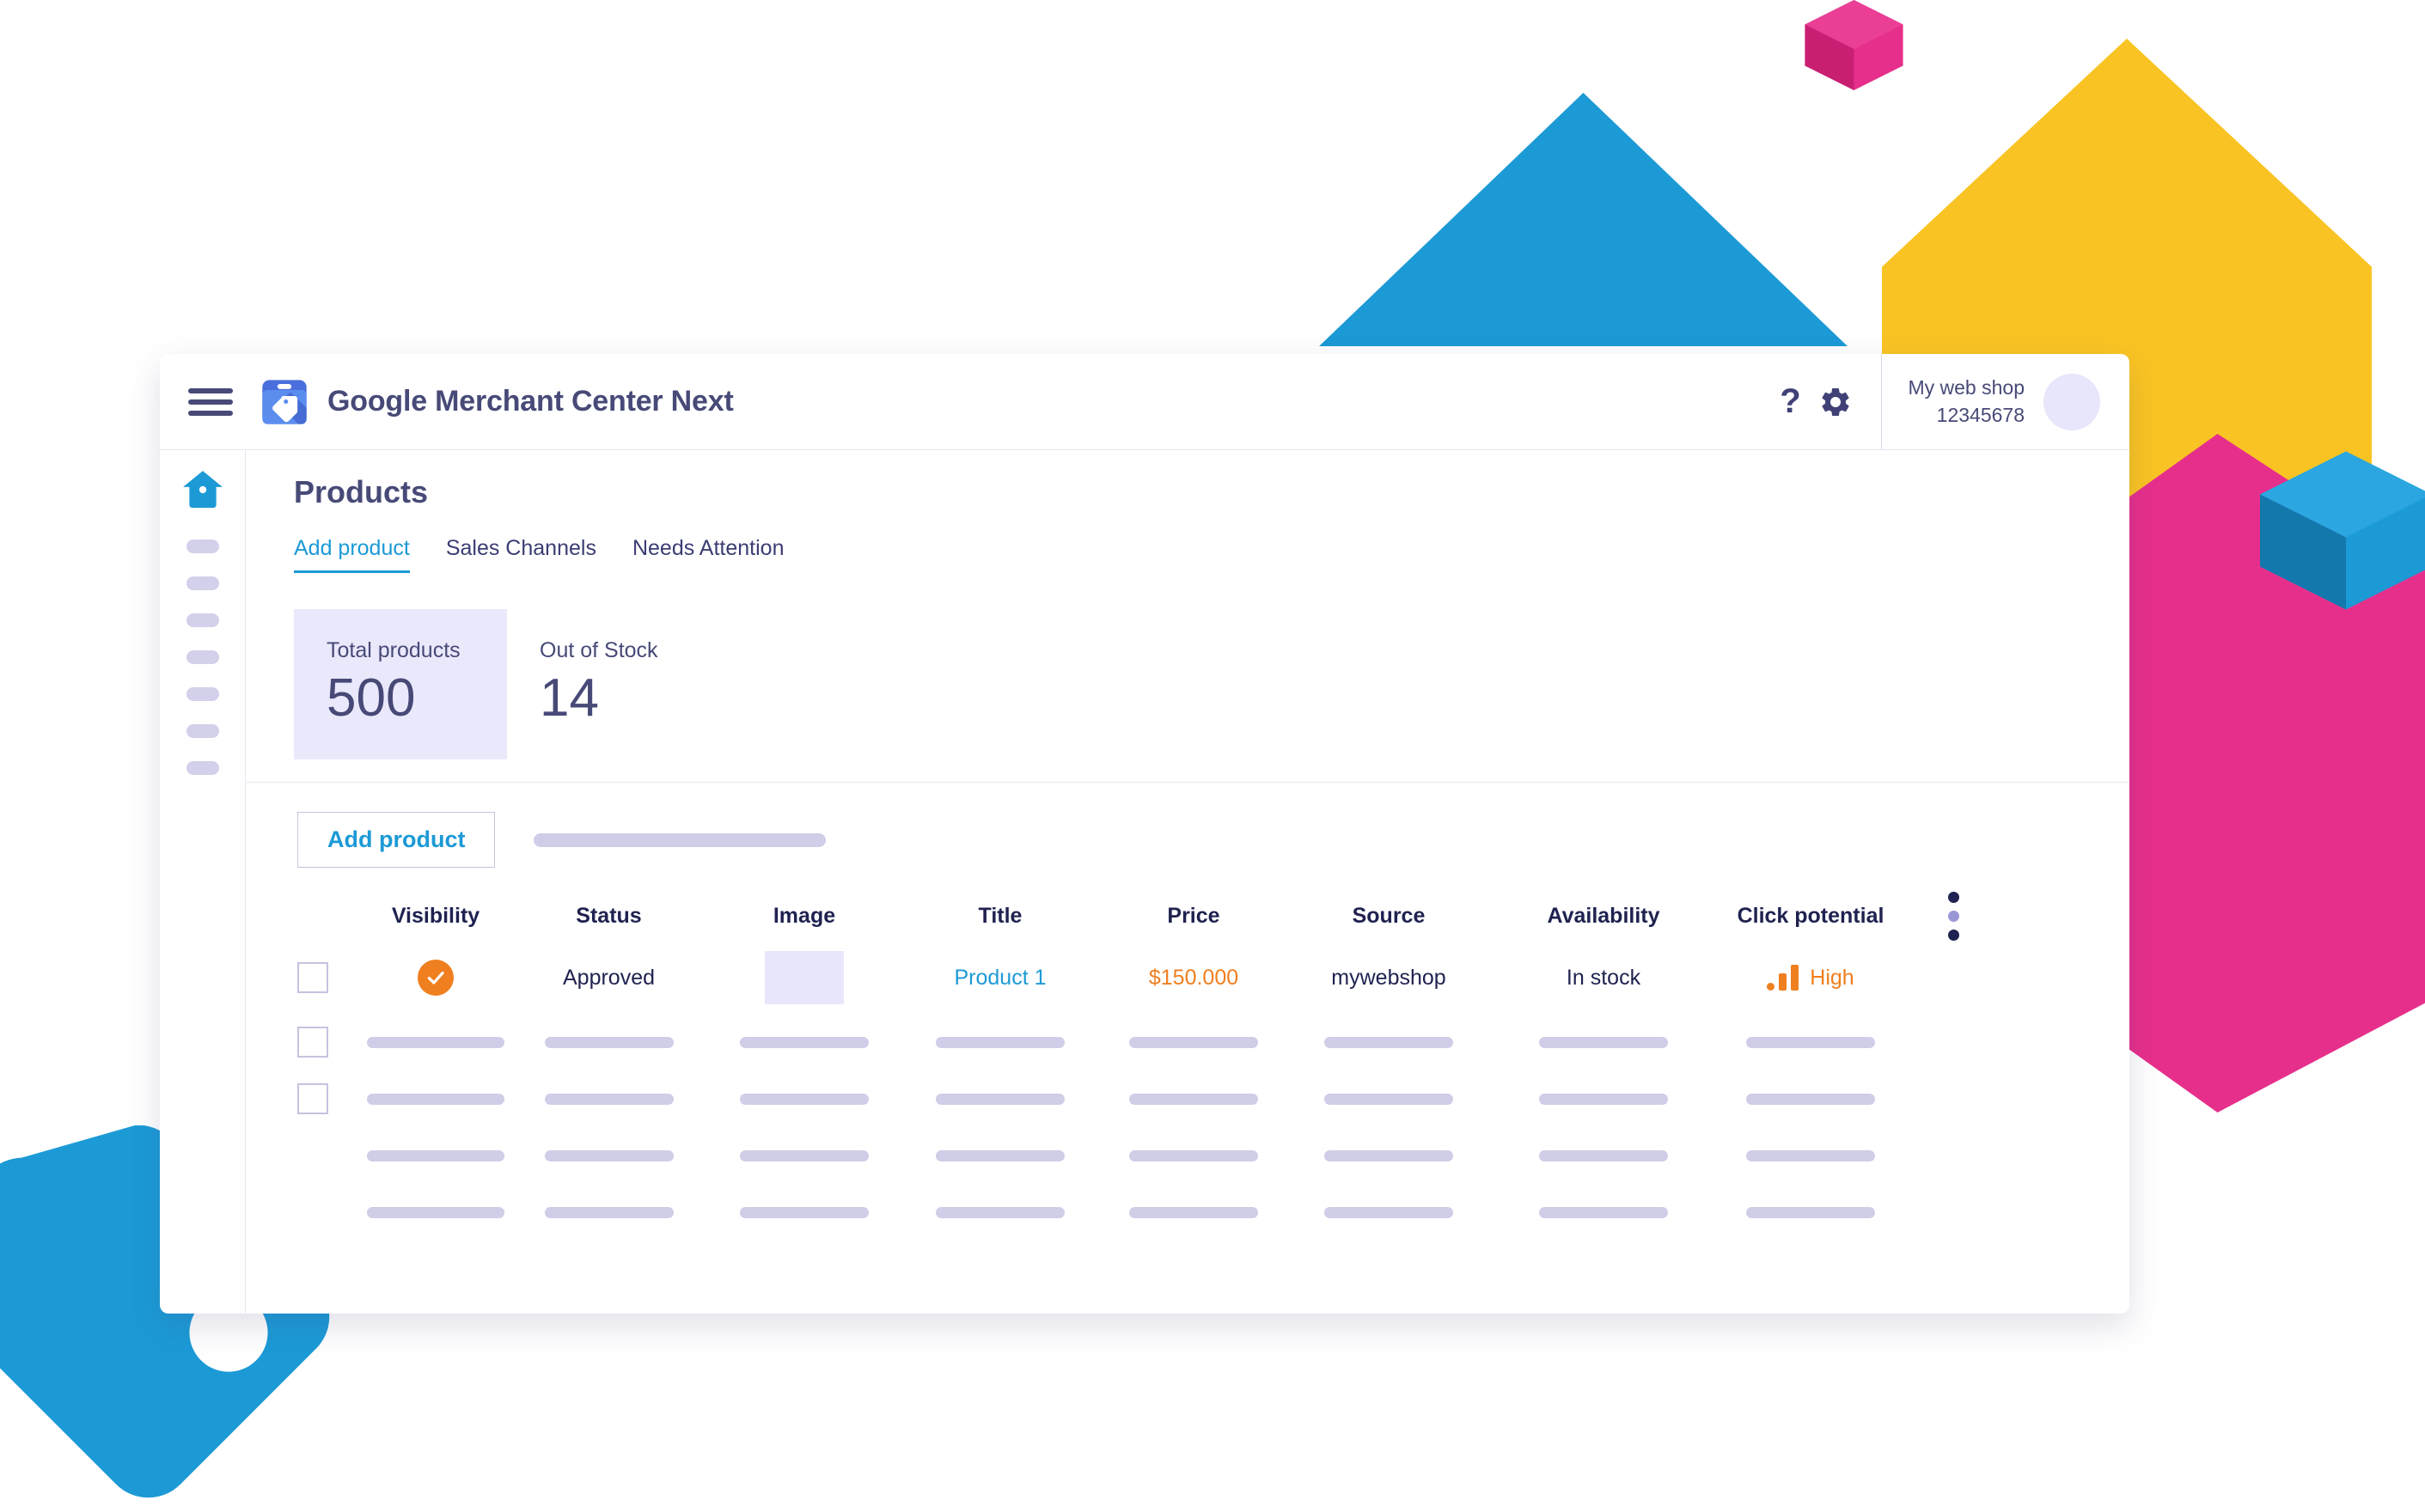 The height and width of the screenshot is (1512, 2425). Describe the element at coordinates (1603, 977) in the screenshot. I see `cell-availability: In stock` at that location.